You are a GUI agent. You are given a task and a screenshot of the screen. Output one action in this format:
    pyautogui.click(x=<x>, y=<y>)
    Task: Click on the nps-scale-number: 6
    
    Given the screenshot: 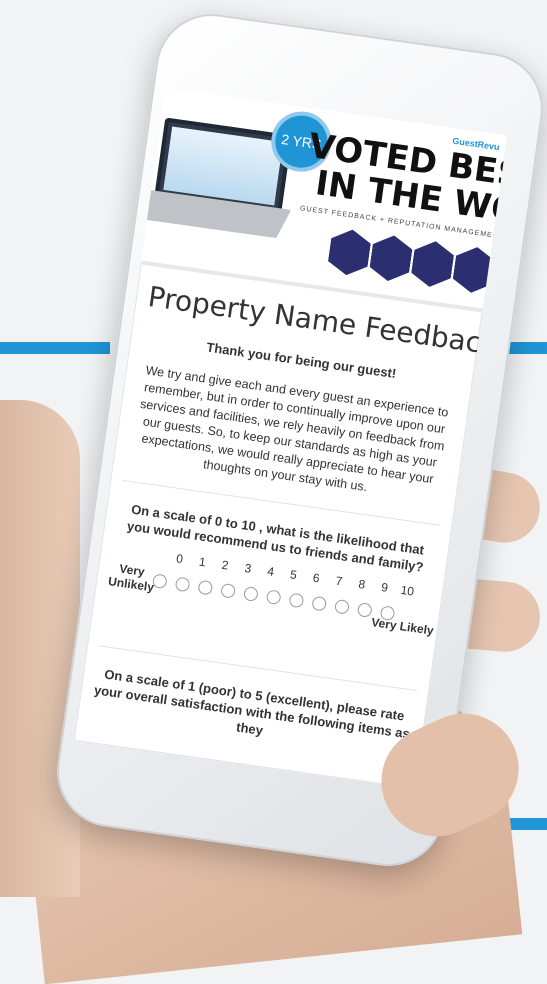 What is the action you would take?
    pyautogui.click(x=316, y=578)
    